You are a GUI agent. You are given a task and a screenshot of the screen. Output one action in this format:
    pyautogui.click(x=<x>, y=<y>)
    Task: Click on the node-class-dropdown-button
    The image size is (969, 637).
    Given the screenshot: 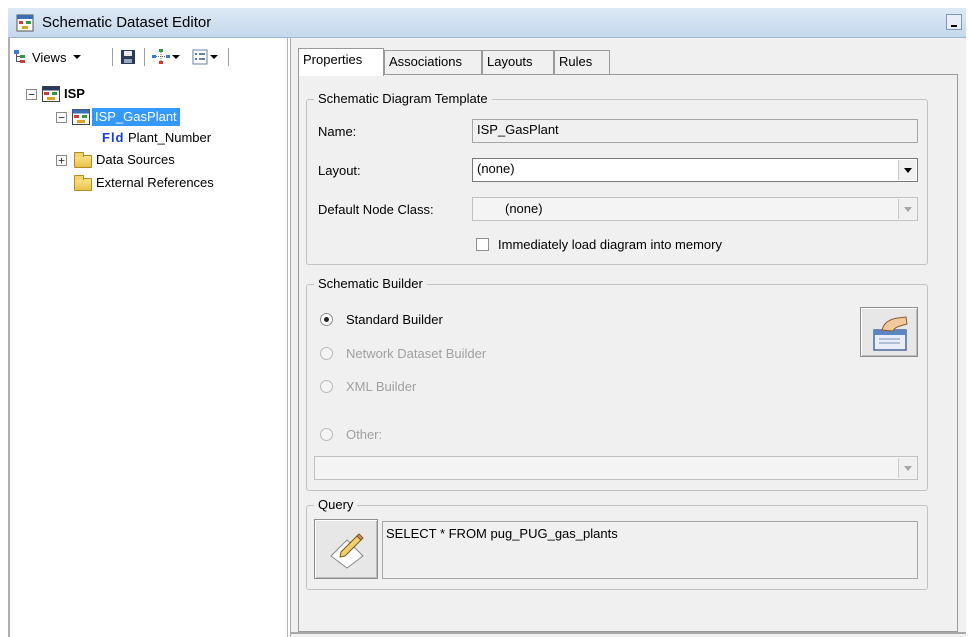 What is the action you would take?
    pyautogui.click(x=907, y=209)
    